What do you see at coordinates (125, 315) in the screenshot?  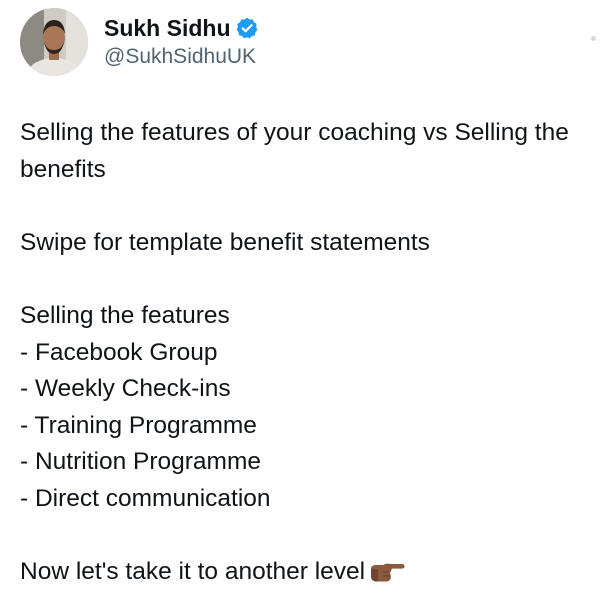 I see `list-heading: Selling the features` at bounding box center [125, 315].